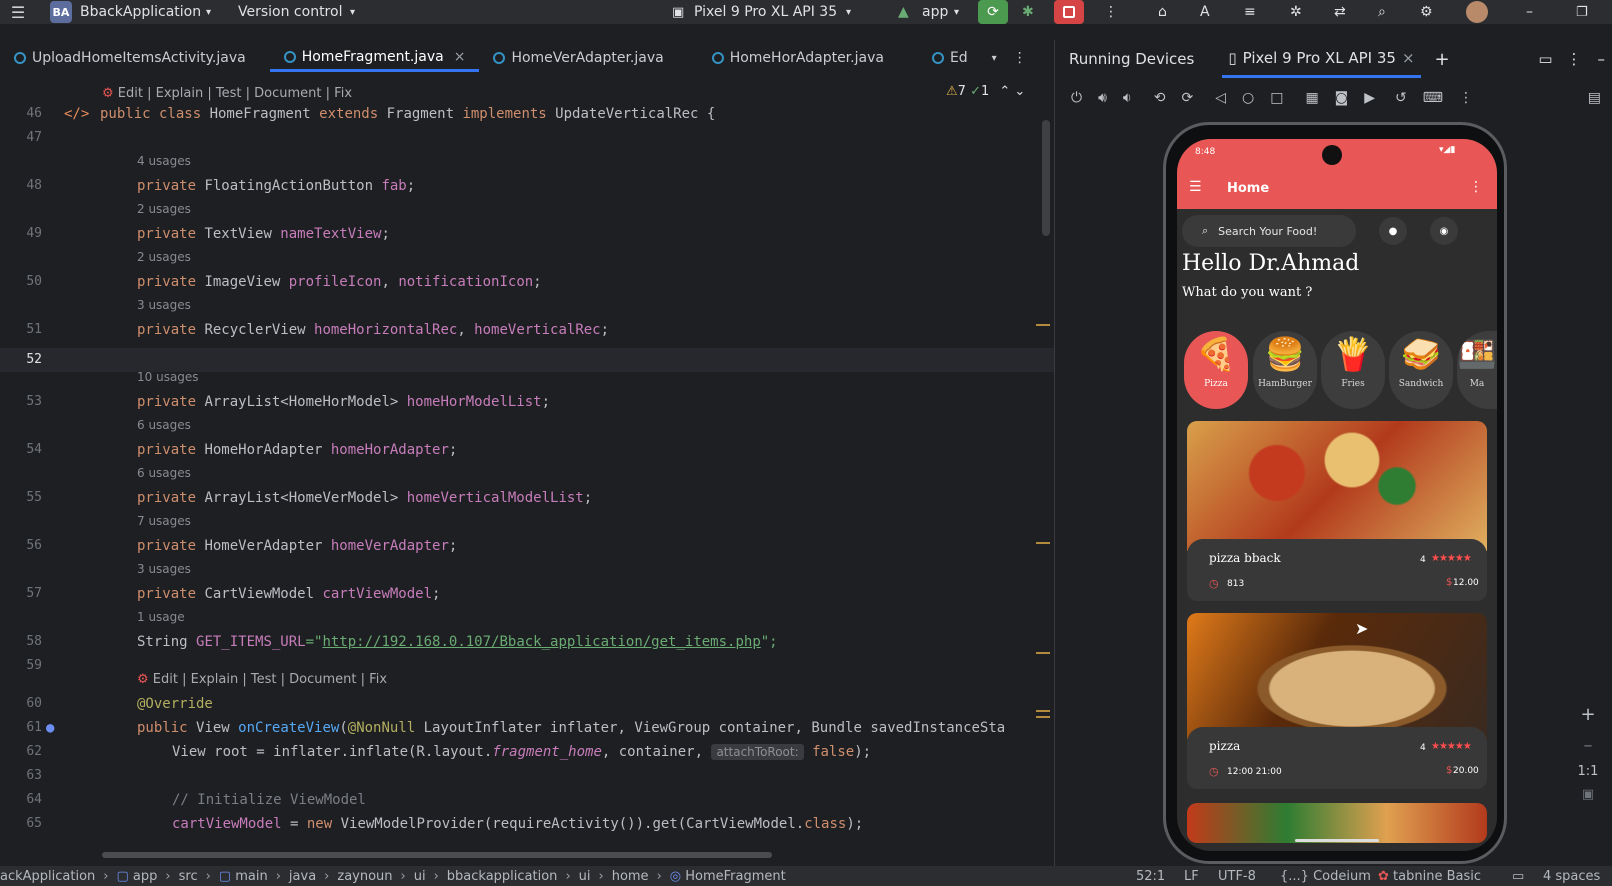  Describe the element at coordinates (164, 161) in the screenshot. I see `usage-hint: 4 usages` at that location.